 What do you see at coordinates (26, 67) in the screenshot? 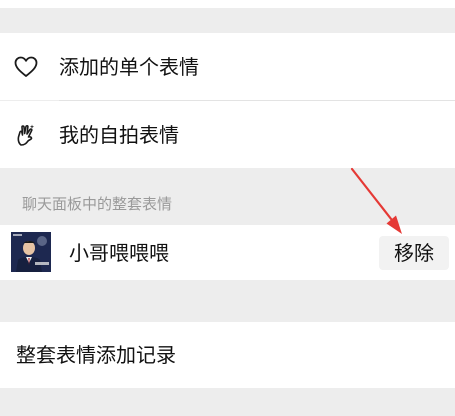
I see `heart-outline-icon` at bounding box center [26, 67].